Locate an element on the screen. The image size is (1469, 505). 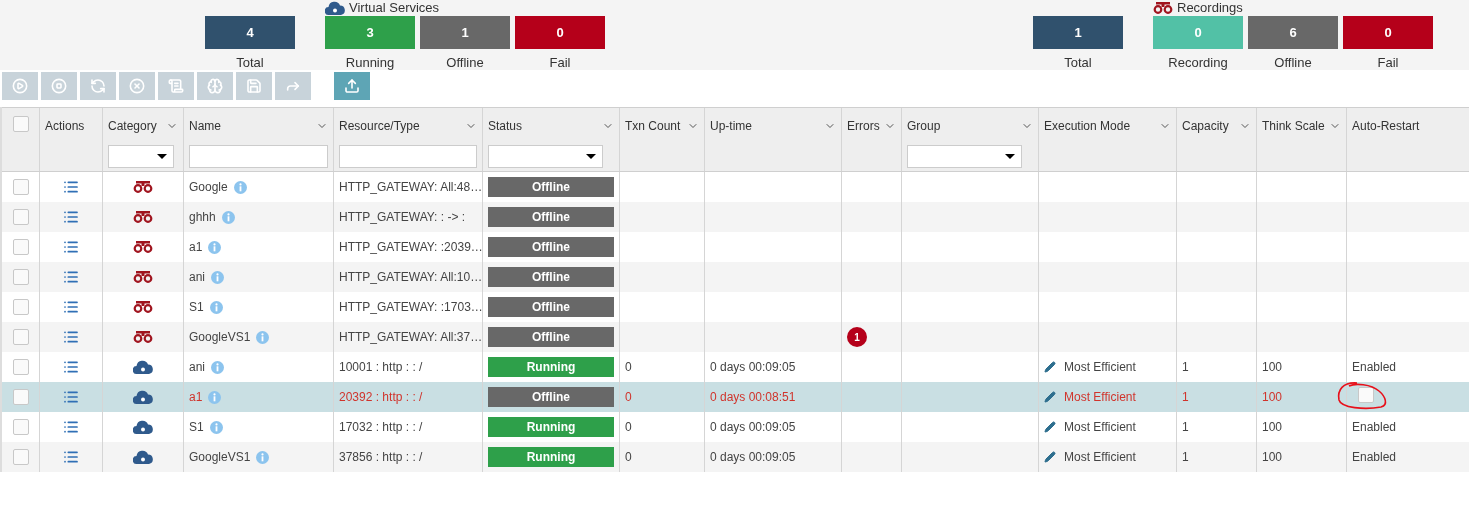
column-header: Up-time is located at coordinates (731, 126).